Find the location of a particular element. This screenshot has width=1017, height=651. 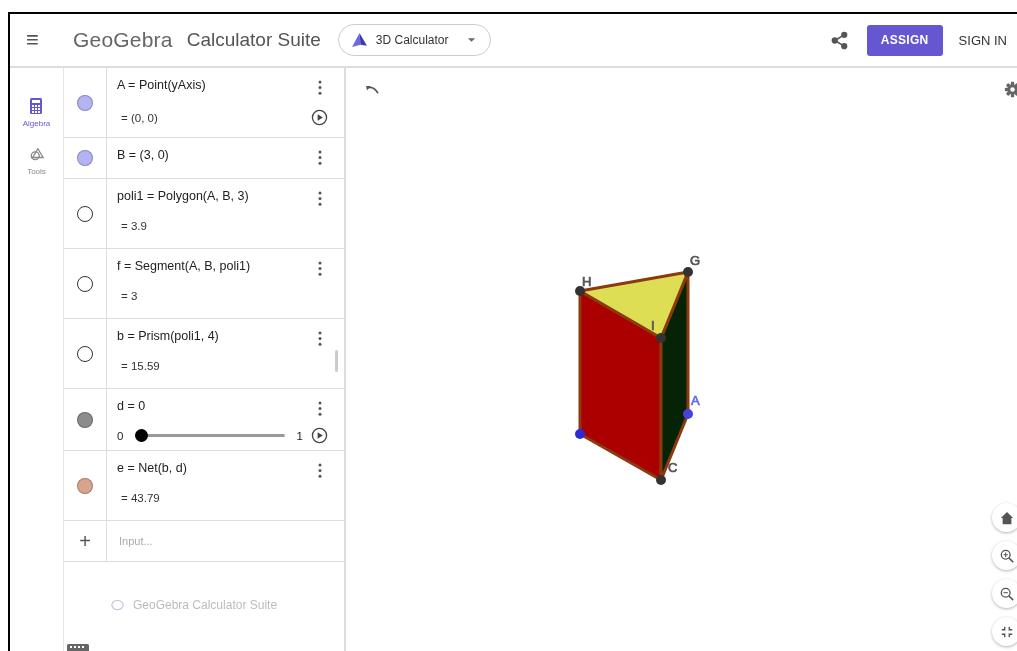

prism-drawing is located at coordinates (634, 376).